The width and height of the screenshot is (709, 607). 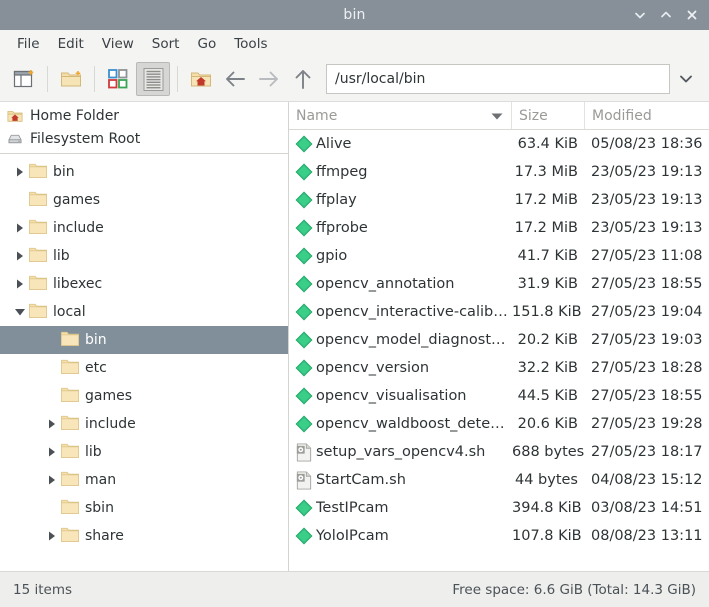 I want to click on tree-item-sbin: sbin, so click(x=144, y=508).